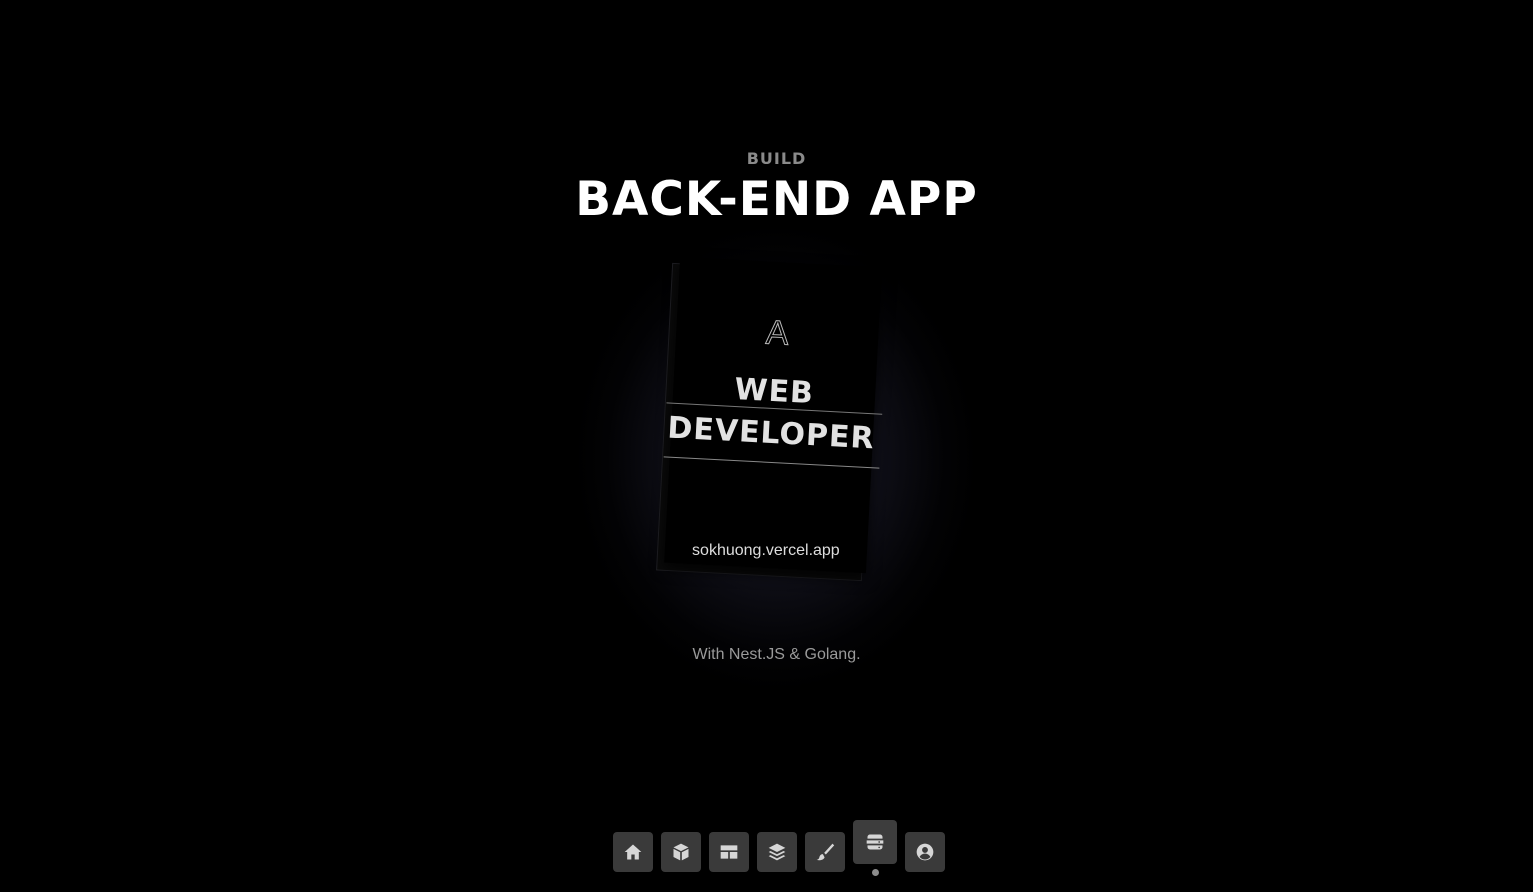  Describe the element at coordinates (875, 872) in the screenshot. I see `active-indicator-dot` at that location.